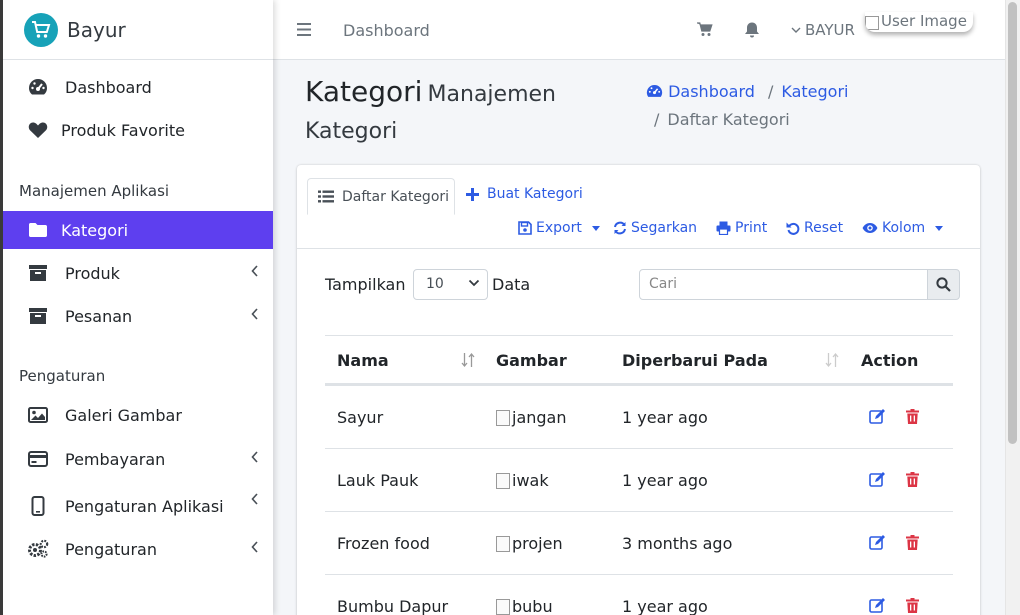  I want to click on search-button, so click(943, 284).